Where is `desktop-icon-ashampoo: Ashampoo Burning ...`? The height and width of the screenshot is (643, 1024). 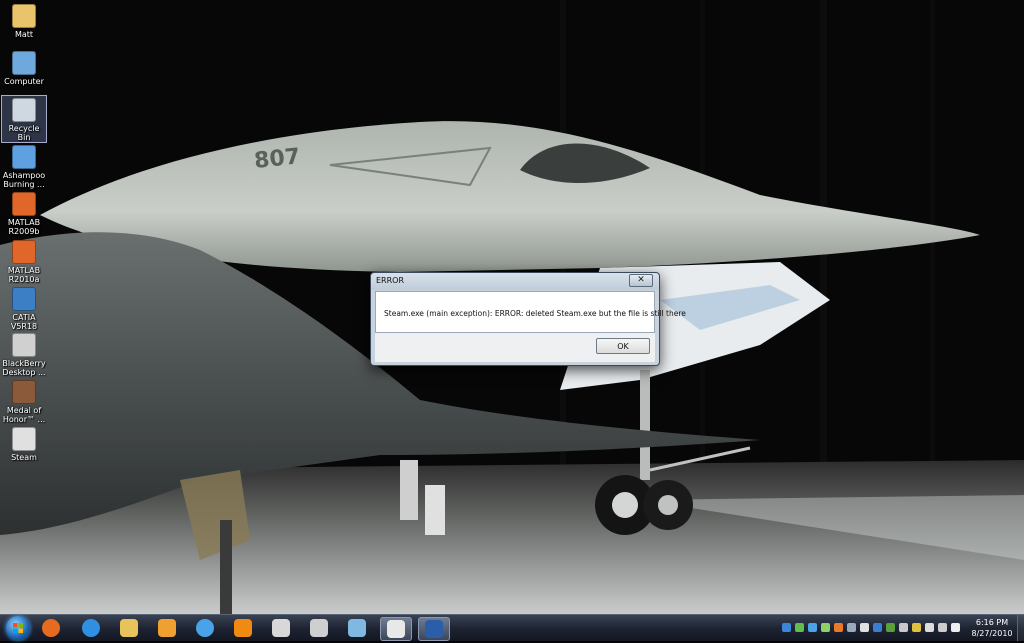 desktop-icon-ashampoo: Ashampoo Burning ... is located at coordinates (24, 166).